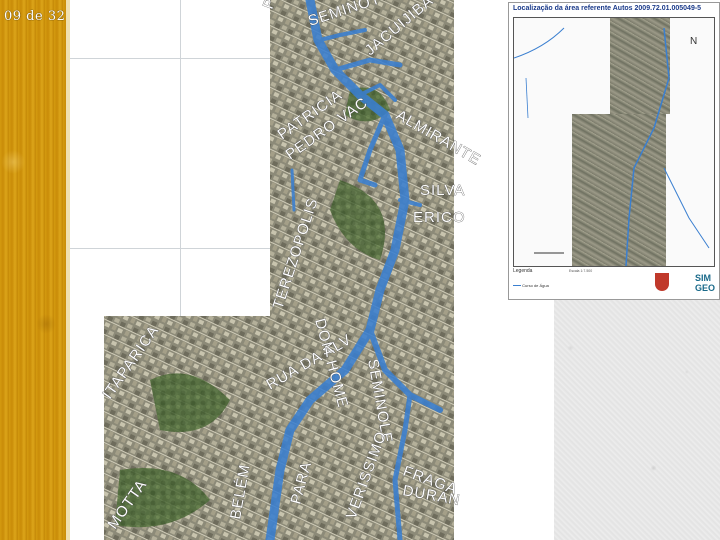 The width and height of the screenshot is (720, 540). I want to click on legend-item-label: Curso de Água, so click(535, 285).